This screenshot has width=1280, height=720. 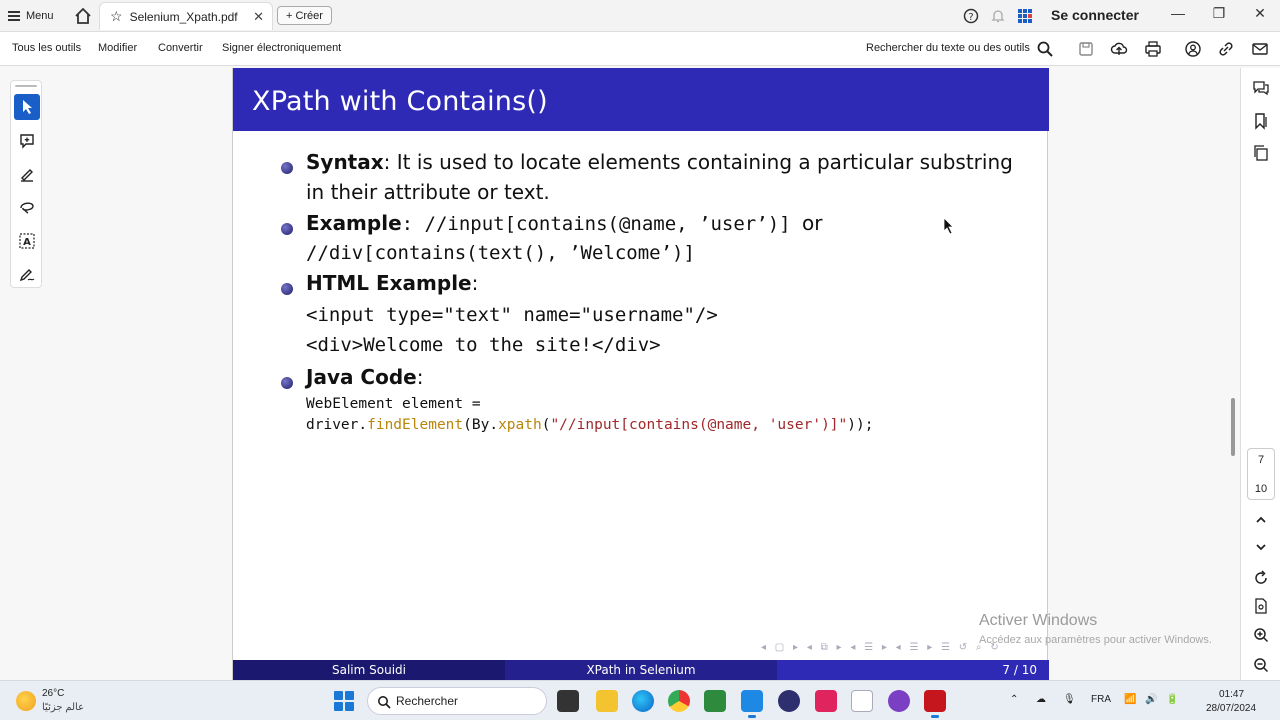 I want to click on document-tab: ☆ Selenium_Xpath.pdf ✕, so click(x=186, y=16).